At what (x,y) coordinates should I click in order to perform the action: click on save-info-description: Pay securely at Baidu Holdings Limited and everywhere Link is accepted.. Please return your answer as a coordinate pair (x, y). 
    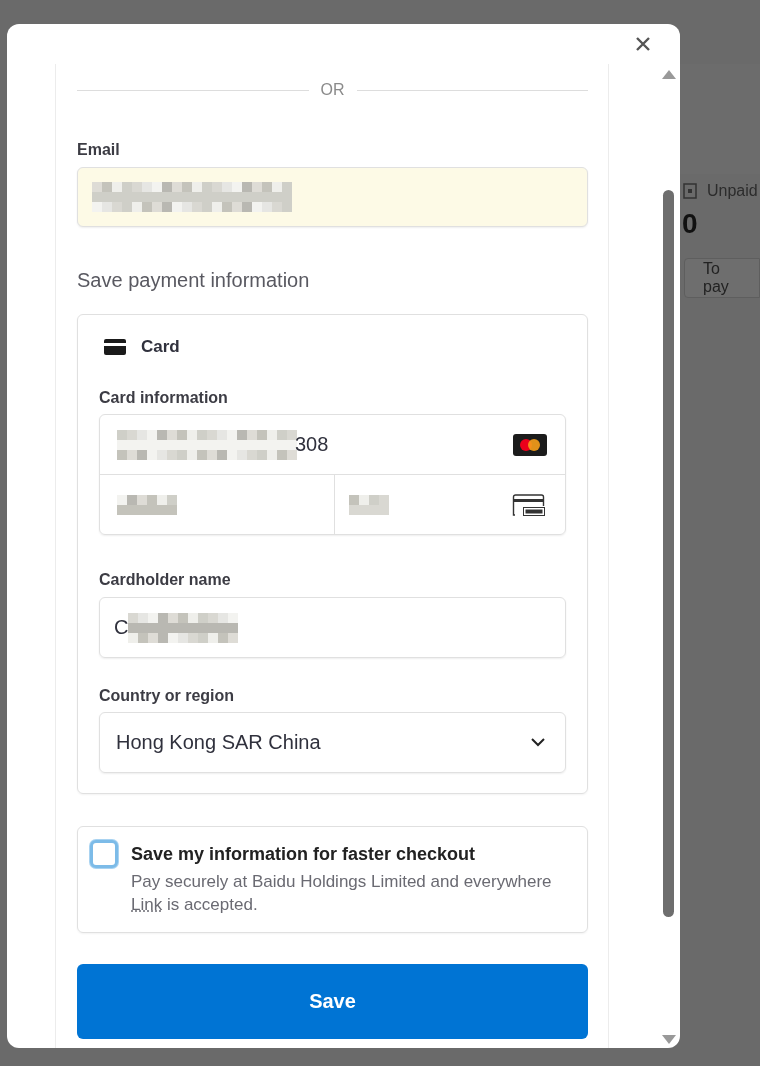
    Looking at the image, I should click on (342, 893).